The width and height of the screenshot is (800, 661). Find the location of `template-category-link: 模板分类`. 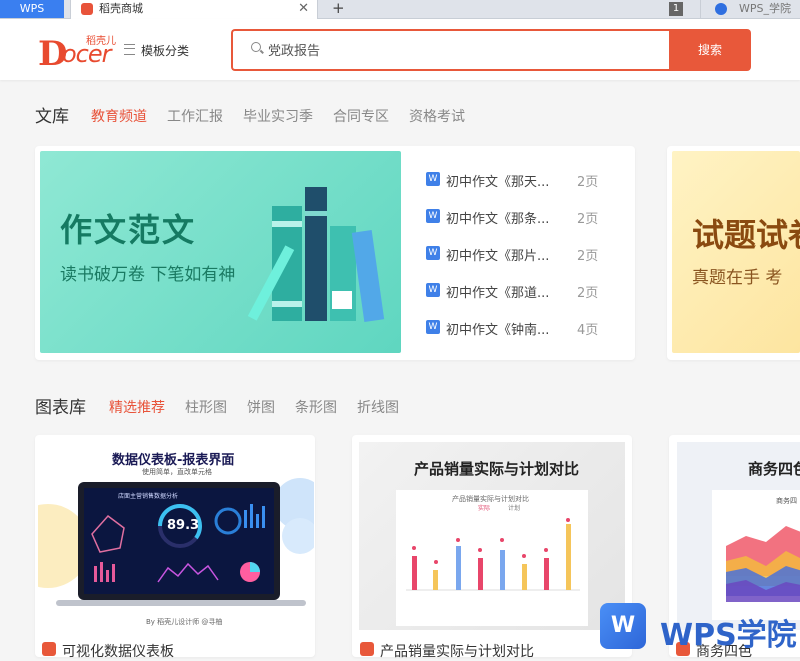

template-category-link: 模板分类 is located at coordinates (165, 50).